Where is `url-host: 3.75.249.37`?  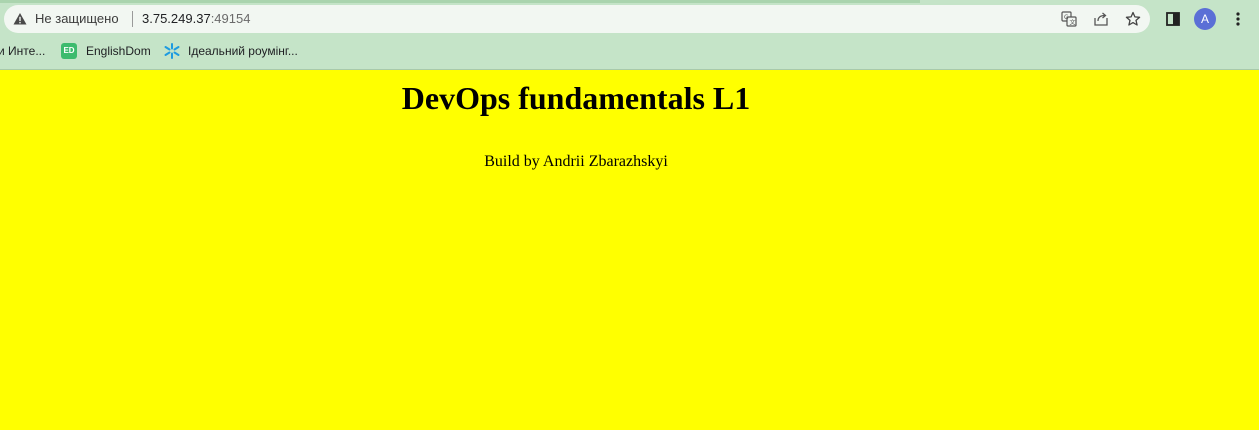
url-host: 3.75.249.37 is located at coordinates (176, 18).